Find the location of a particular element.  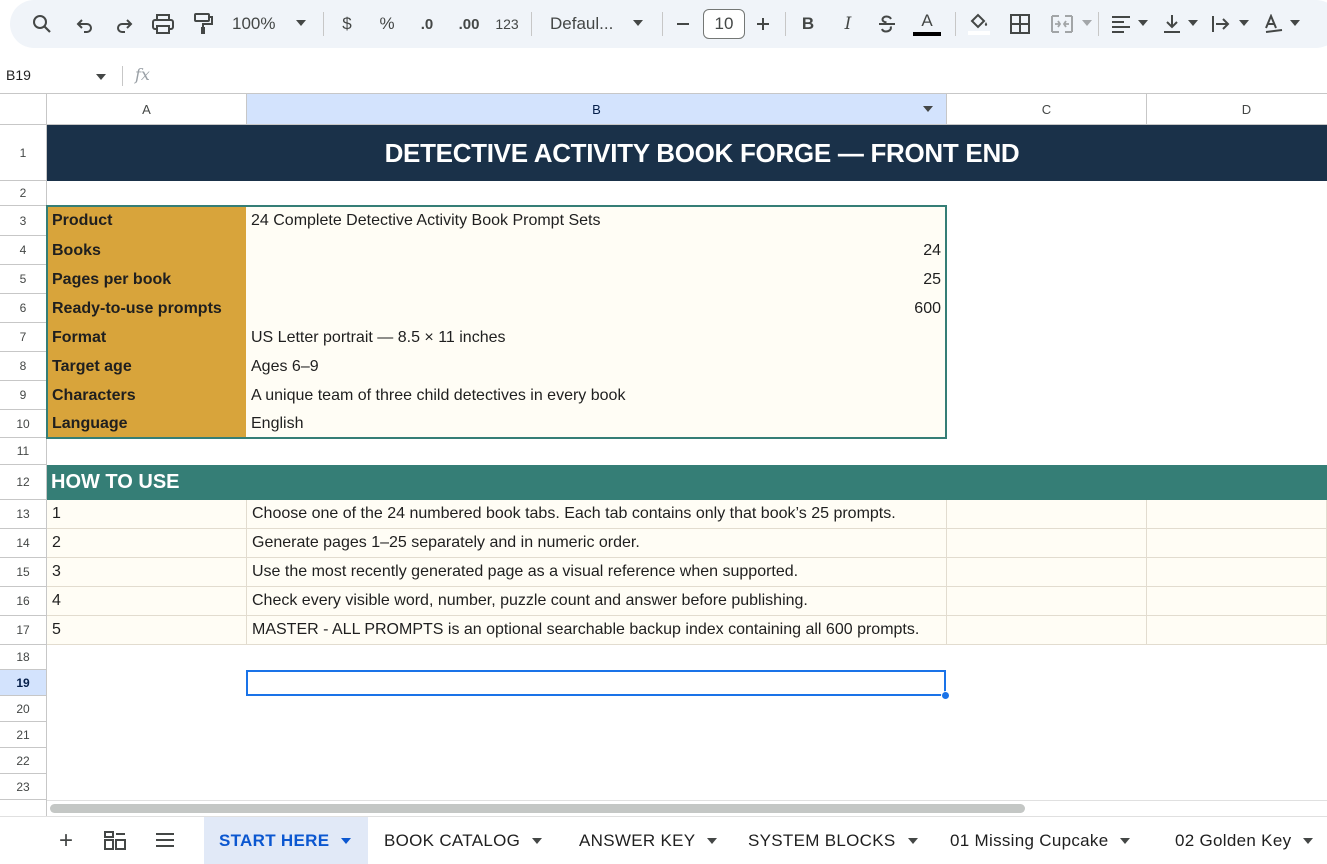

row-header: 6 is located at coordinates (23, 308).